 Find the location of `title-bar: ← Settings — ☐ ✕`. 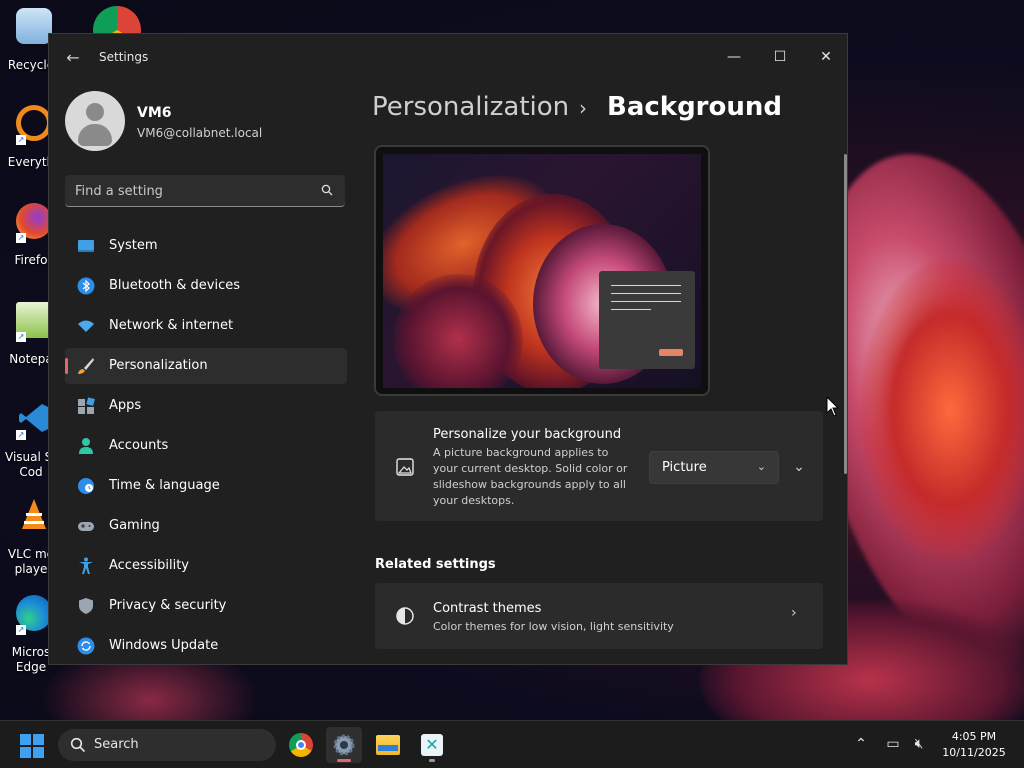

title-bar: ← Settings — ☐ ✕ is located at coordinates (448, 58).